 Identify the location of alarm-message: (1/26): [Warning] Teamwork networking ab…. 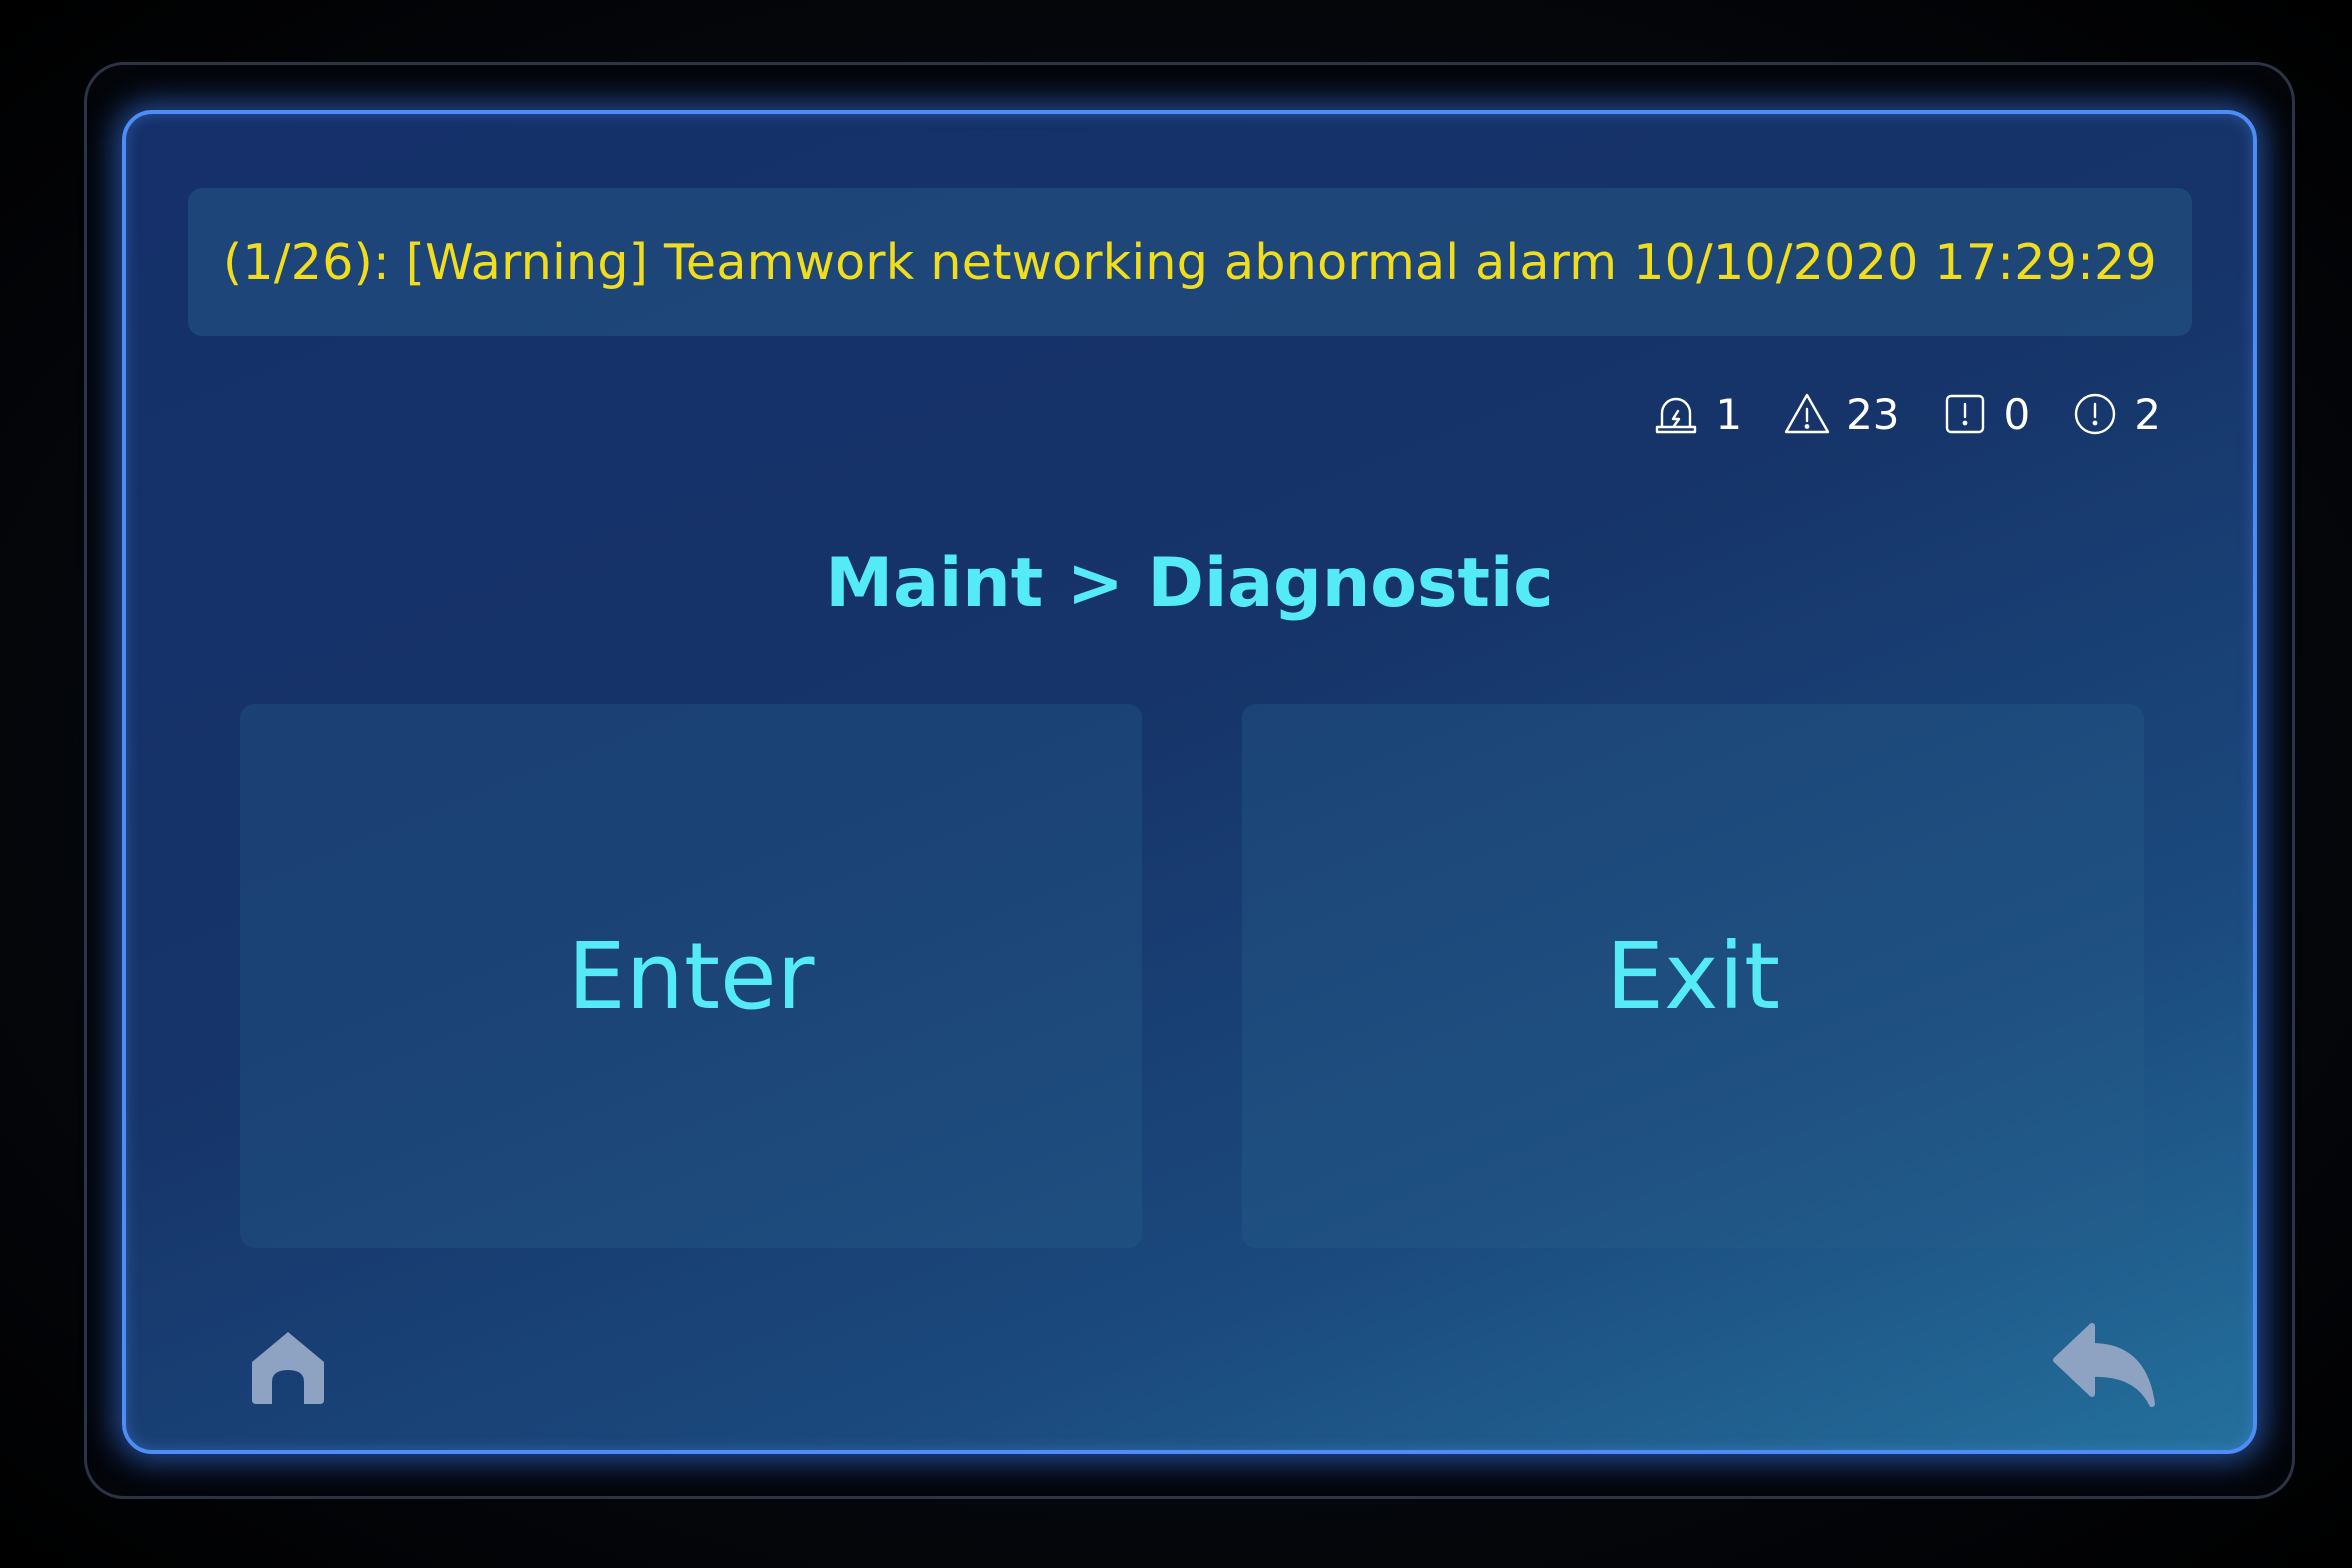
(1190, 262).